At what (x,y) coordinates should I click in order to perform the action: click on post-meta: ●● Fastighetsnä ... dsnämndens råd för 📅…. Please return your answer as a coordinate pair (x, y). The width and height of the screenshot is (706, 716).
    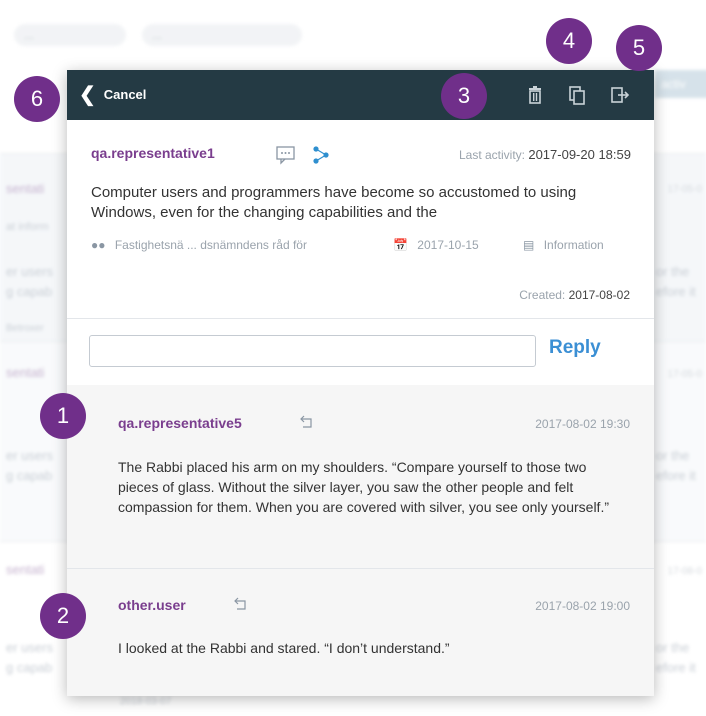
    Looking at the image, I should click on (361, 247).